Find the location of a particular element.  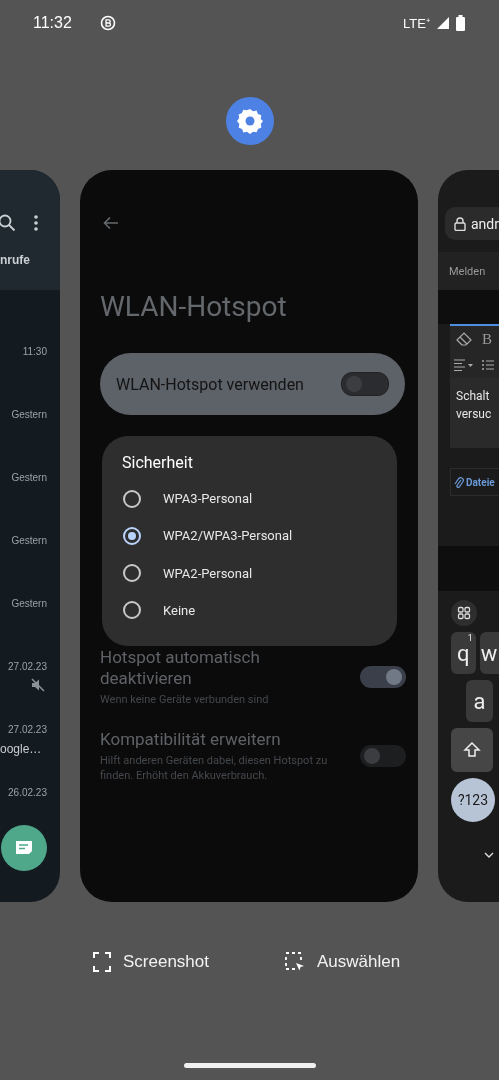

status-time: 11:32 is located at coordinates (52, 22).